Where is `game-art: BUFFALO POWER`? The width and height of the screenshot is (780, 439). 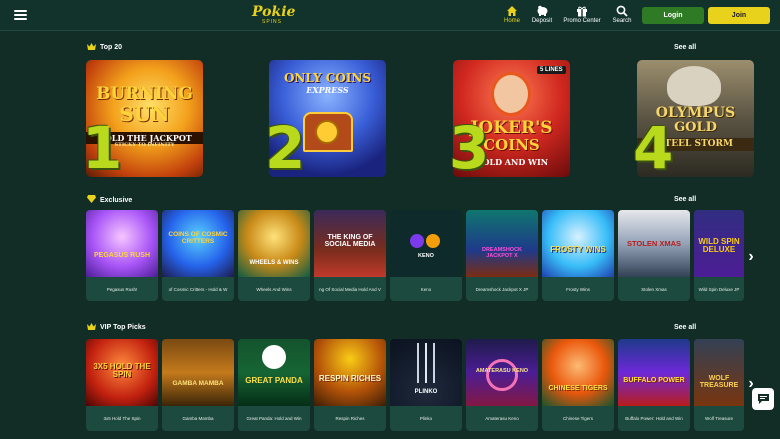 game-art: BUFFALO POWER is located at coordinates (654, 372).